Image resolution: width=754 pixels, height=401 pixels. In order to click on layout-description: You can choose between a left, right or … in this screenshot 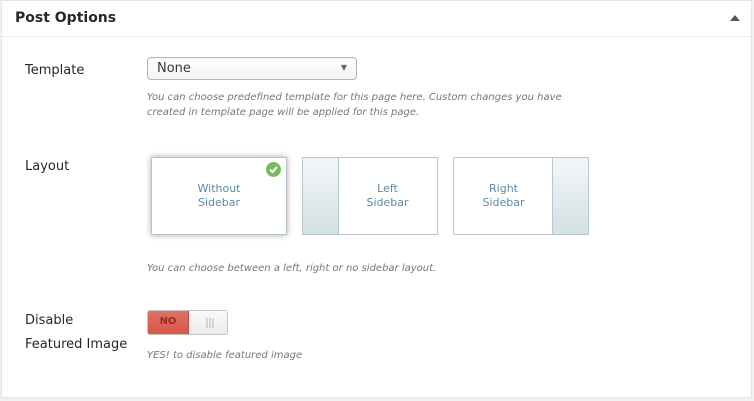, I will do `click(292, 268)`.